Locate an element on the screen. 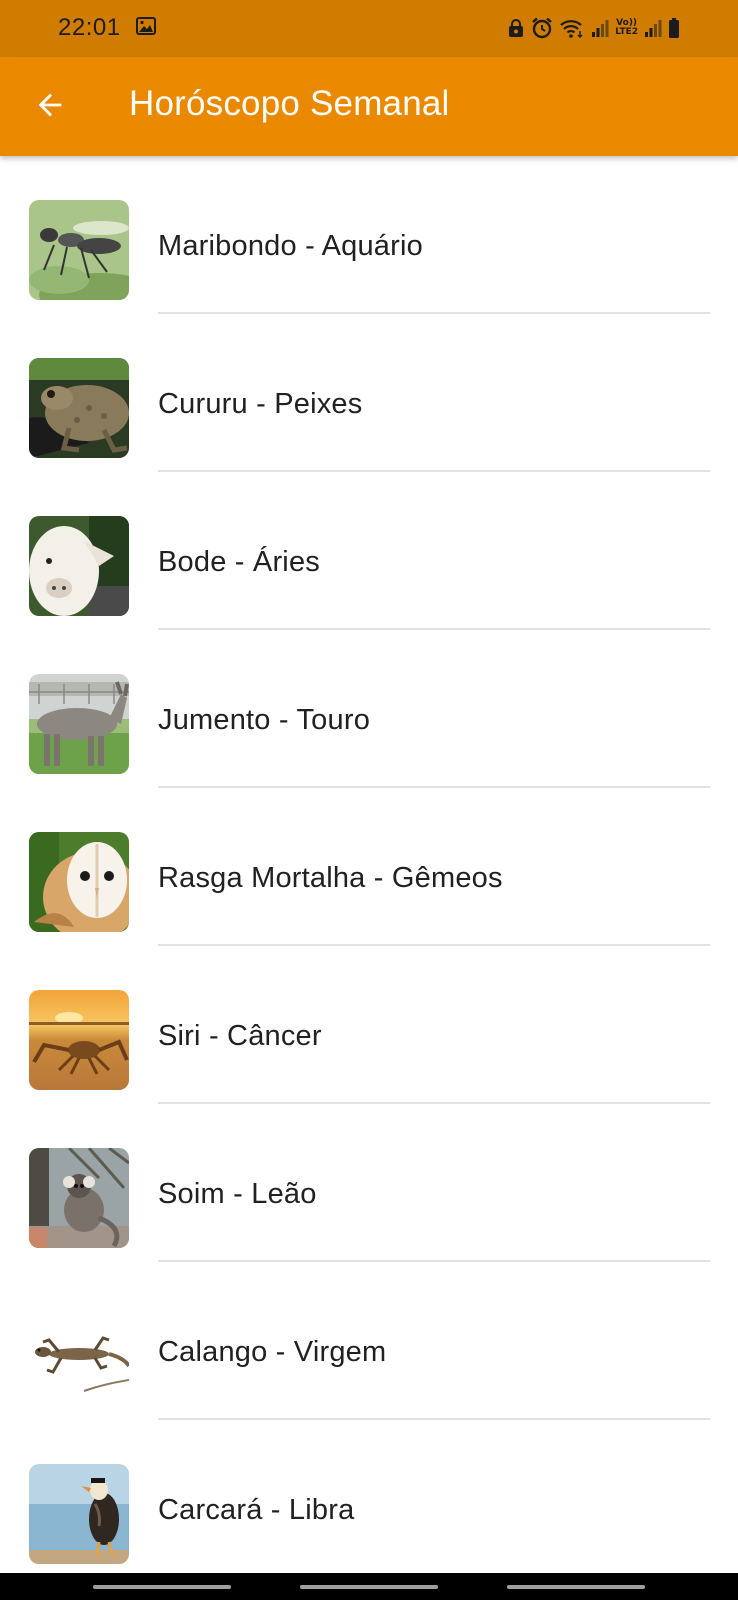 The width and height of the screenshot is (738, 1600). list-item: Rasga Mortalha - Gêmeos is located at coordinates (369, 867).